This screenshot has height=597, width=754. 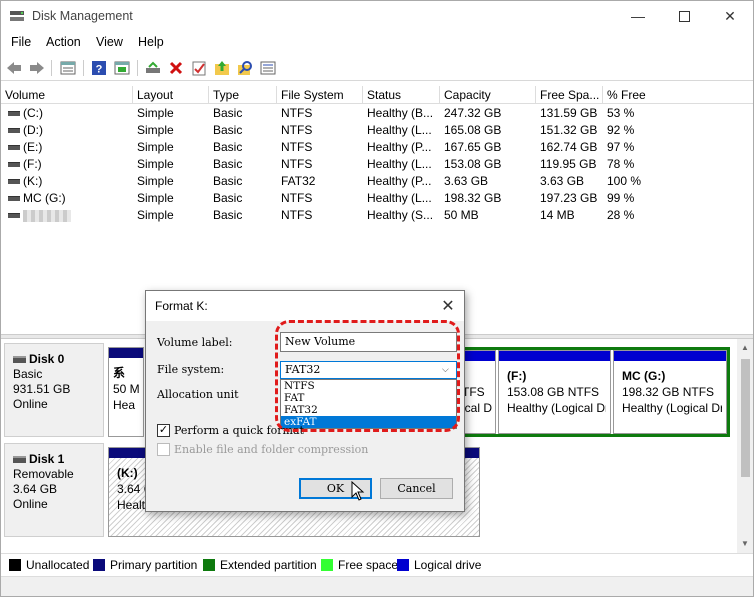 I want to click on checkmark-icon: ✓, so click(x=163, y=430).